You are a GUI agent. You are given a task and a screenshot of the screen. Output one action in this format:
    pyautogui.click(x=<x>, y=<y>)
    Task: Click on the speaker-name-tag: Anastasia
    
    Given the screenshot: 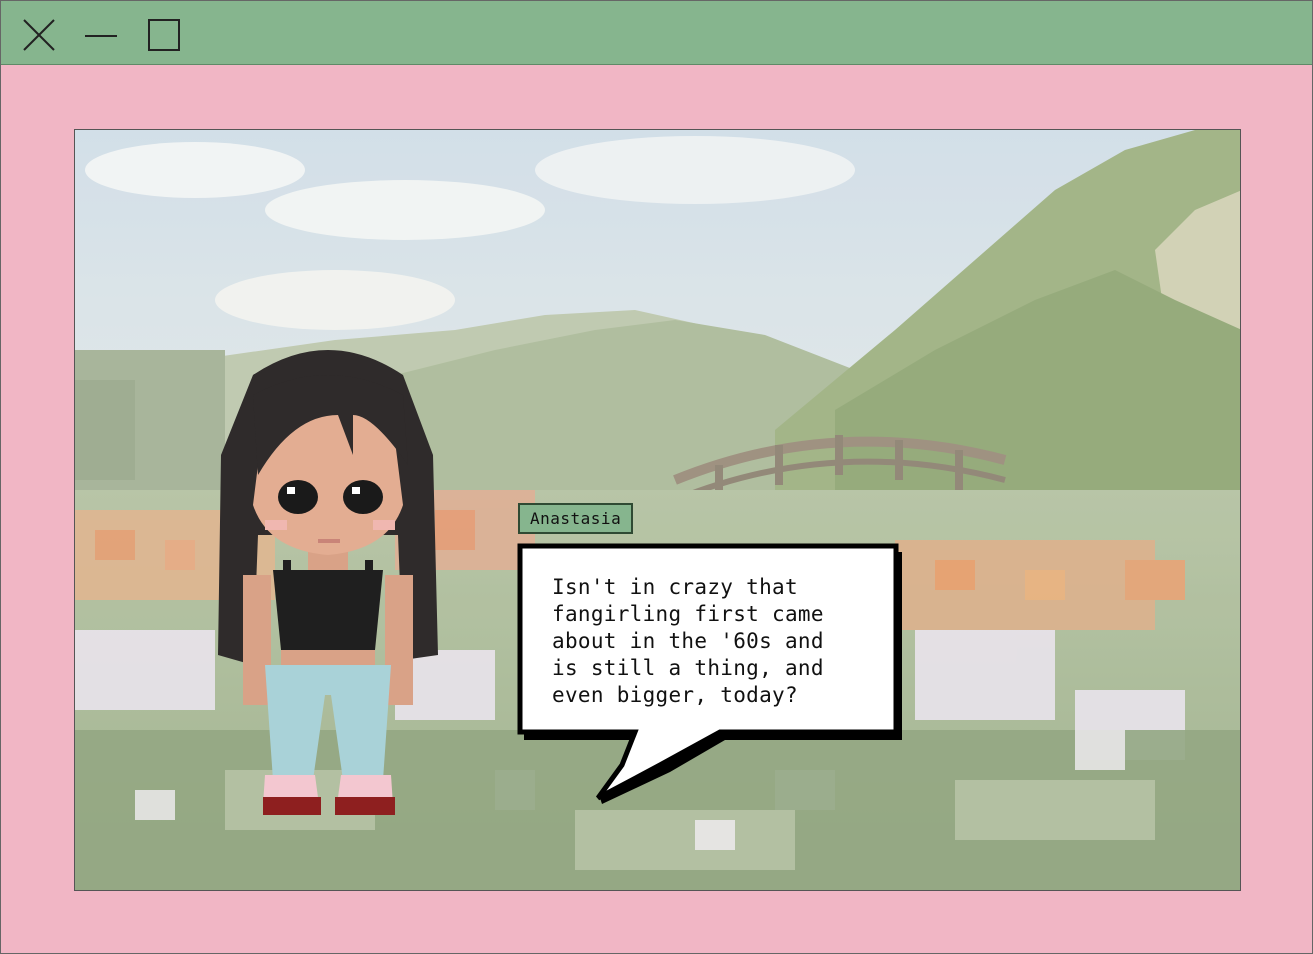 What is the action you would take?
    pyautogui.click(x=576, y=518)
    